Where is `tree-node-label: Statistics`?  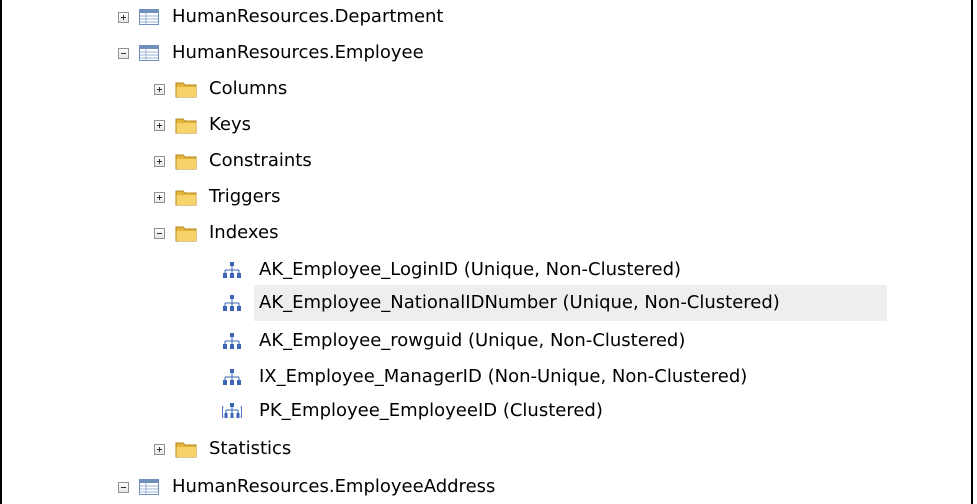
tree-node-label: Statistics is located at coordinates (250, 448).